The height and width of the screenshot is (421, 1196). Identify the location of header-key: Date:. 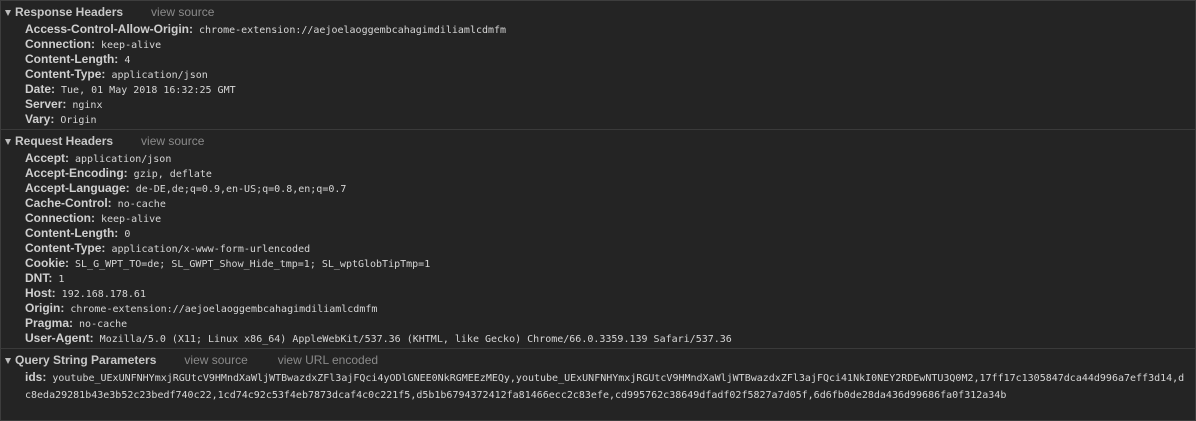
(40, 89).